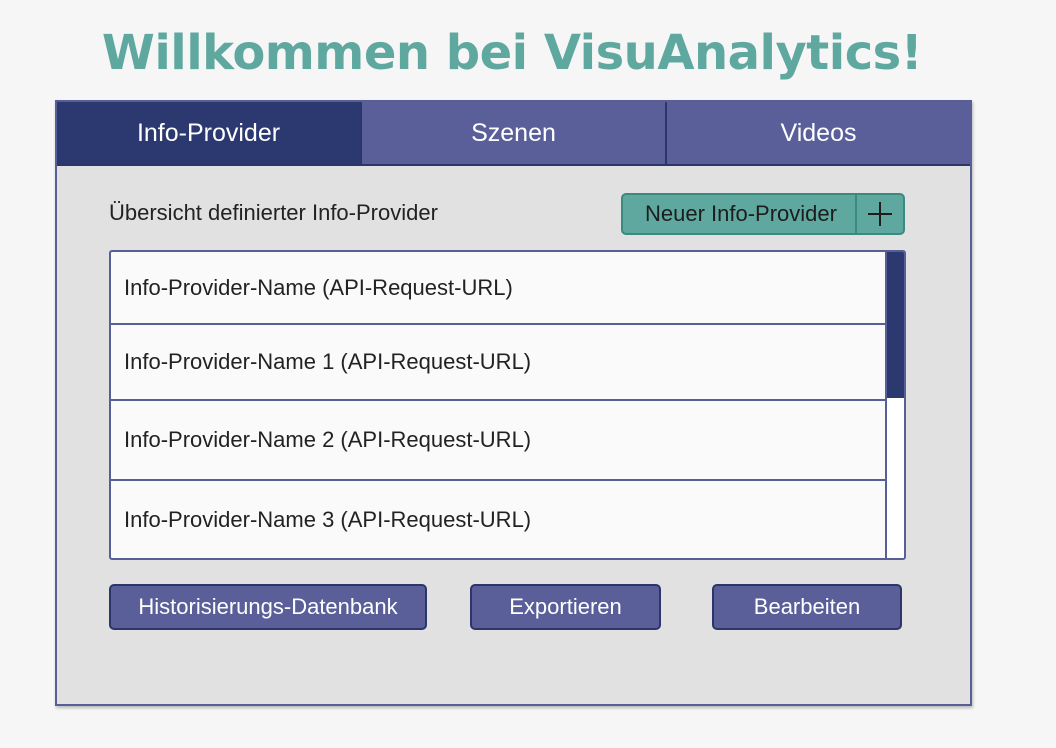  What do you see at coordinates (895, 325) in the screenshot?
I see `scrollbar-thumb` at bounding box center [895, 325].